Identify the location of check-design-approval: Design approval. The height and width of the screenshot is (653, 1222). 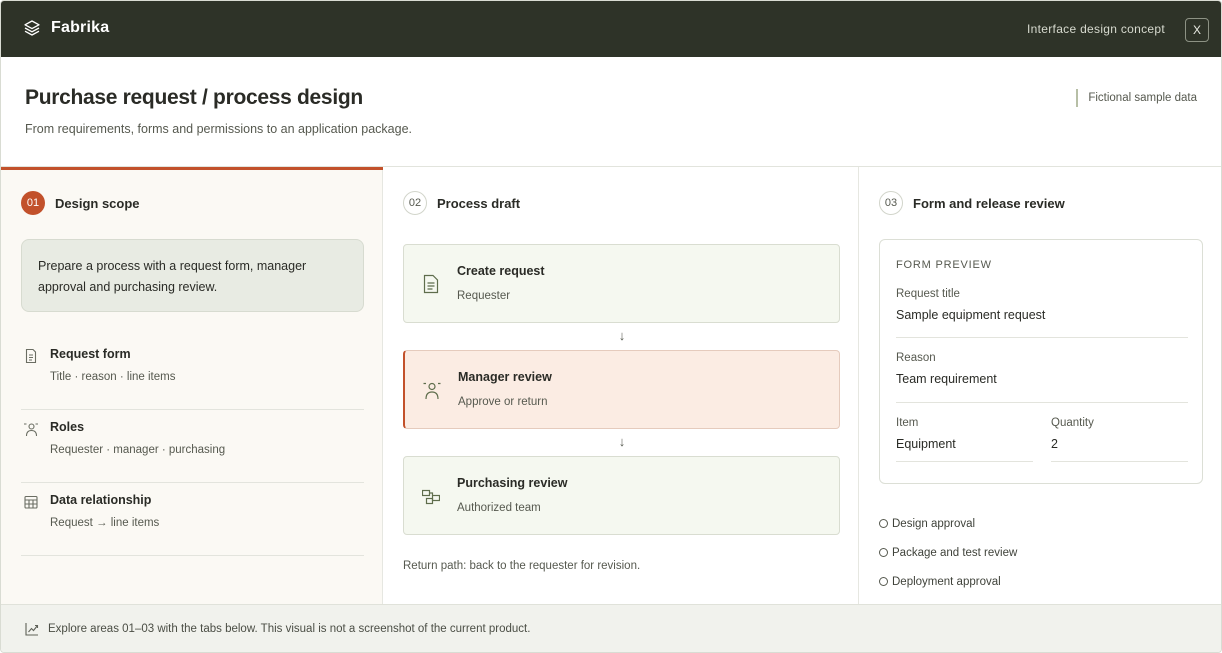
(948, 523).